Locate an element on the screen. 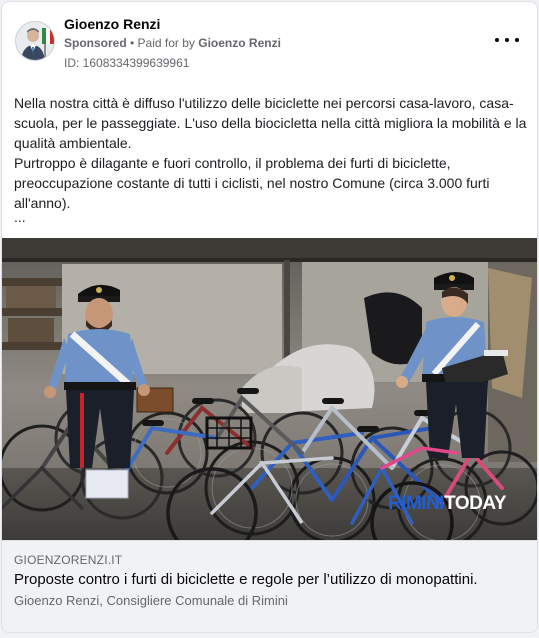 The width and height of the screenshot is (539, 638). watermark-part-1: RIMINI is located at coordinates (416, 503).